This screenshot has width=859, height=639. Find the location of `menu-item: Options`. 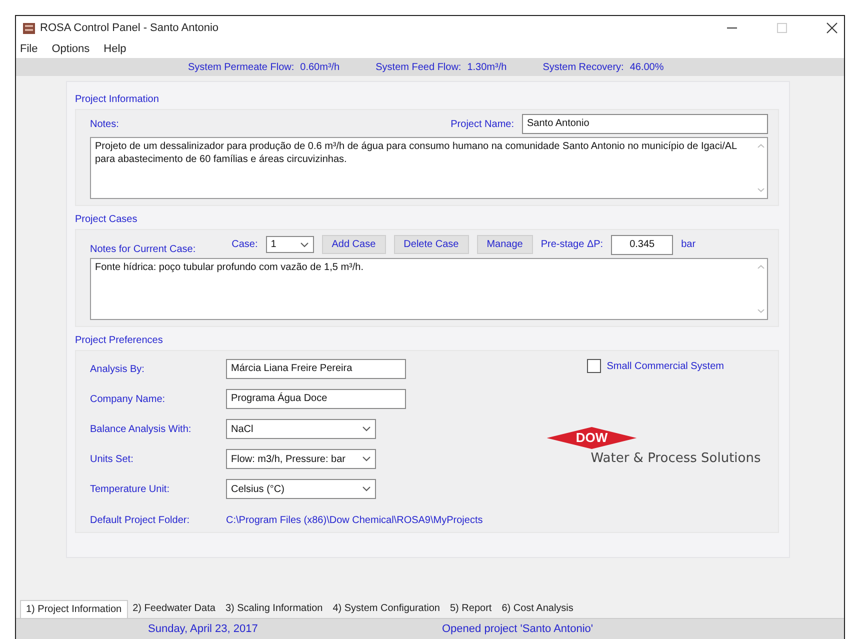

menu-item: Options is located at coordinates (71, 49).